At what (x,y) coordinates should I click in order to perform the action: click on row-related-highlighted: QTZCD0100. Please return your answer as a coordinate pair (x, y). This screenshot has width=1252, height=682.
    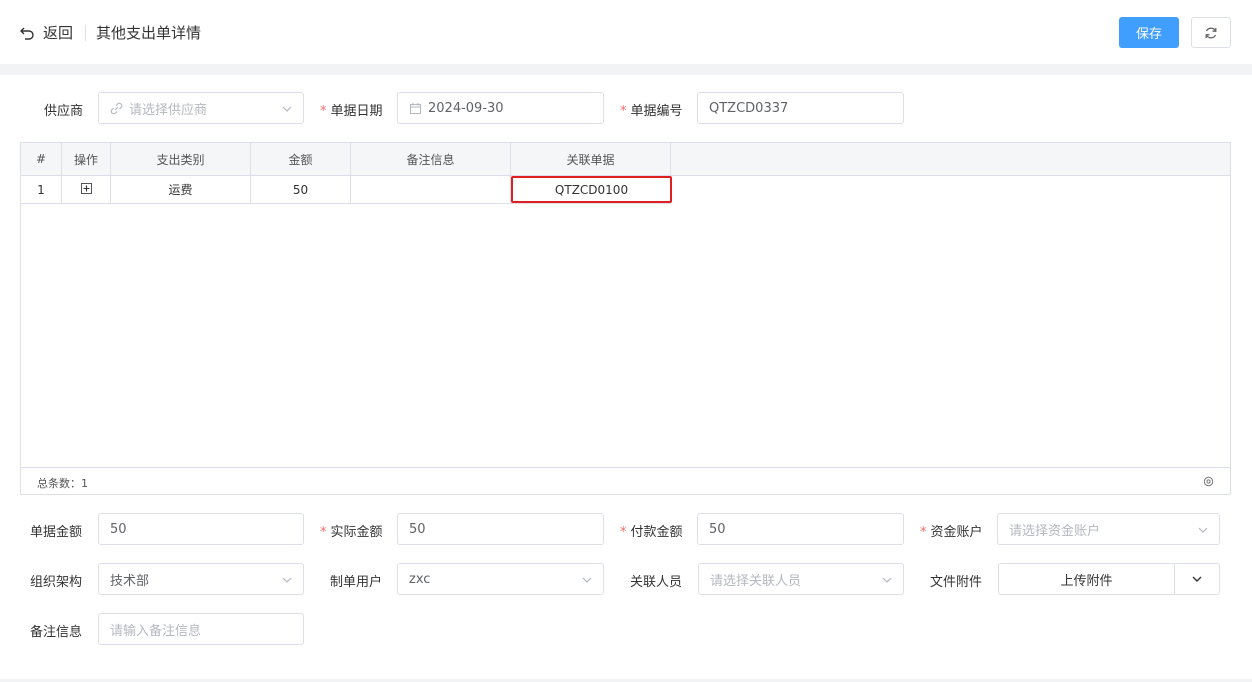
    Looking at the image, I should click on (591, 189).